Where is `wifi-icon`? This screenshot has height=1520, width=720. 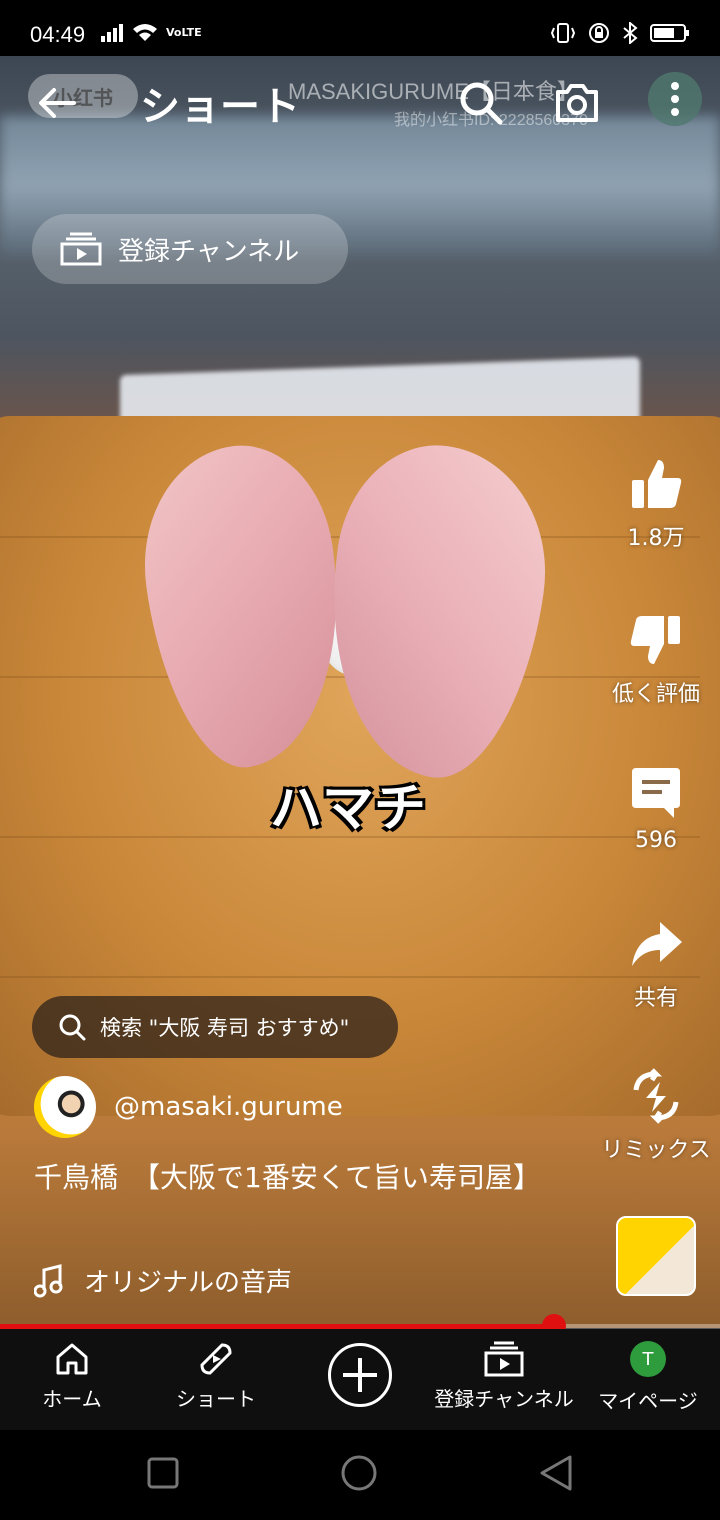 wifi-icon is located at coordinates (145, 32).